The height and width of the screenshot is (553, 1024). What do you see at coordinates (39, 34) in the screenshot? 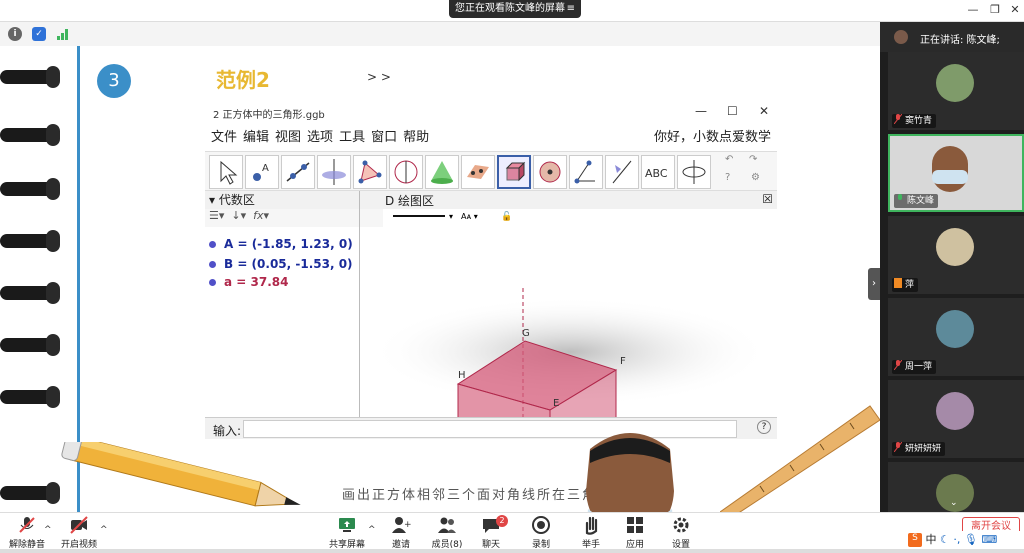
I see `shield-icon: ✓` at bounding box center [39, 34].